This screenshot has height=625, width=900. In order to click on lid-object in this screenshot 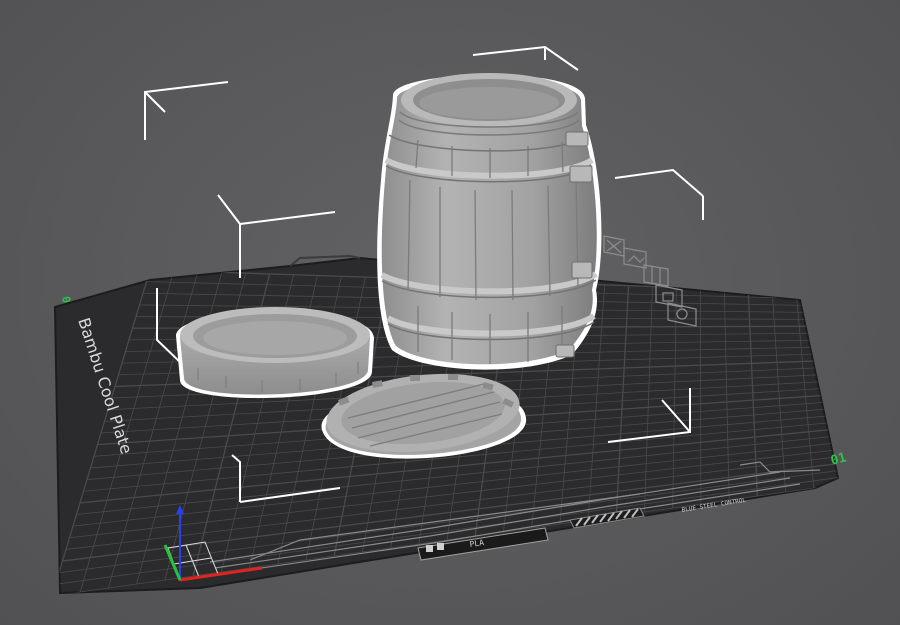, I will do `click(275, 353)`.